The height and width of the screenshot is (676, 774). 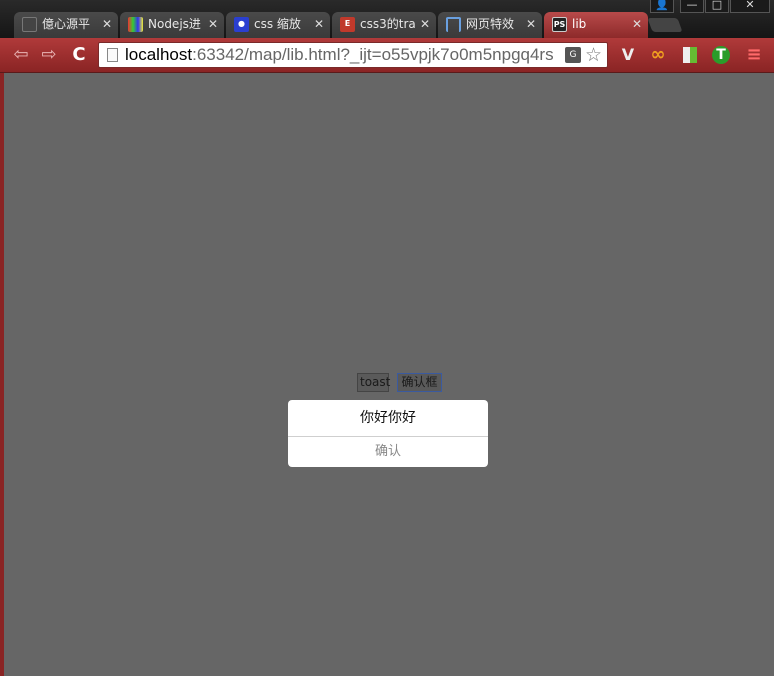 What do you see at coordinates (662, 6) in the screenshot?
I see `user-profile-icon: 👤` at bounding box center [662, 6].